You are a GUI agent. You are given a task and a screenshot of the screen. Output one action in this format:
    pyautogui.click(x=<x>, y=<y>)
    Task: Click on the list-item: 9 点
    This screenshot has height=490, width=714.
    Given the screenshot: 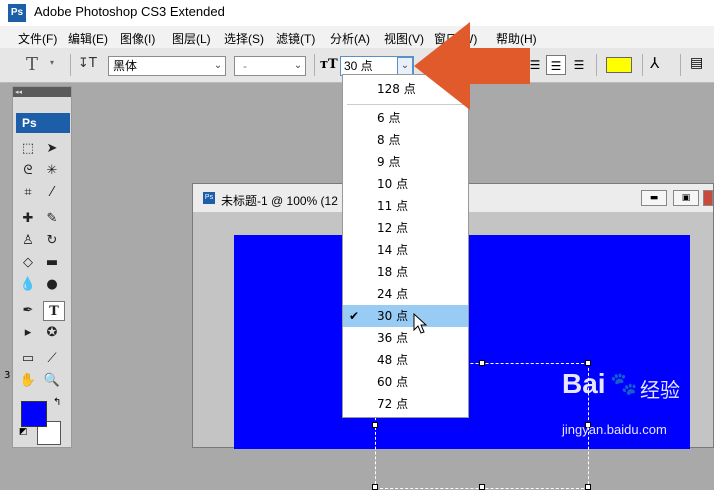 What is the action you would take?
    pyautogui.click(x=405, y=162)
    